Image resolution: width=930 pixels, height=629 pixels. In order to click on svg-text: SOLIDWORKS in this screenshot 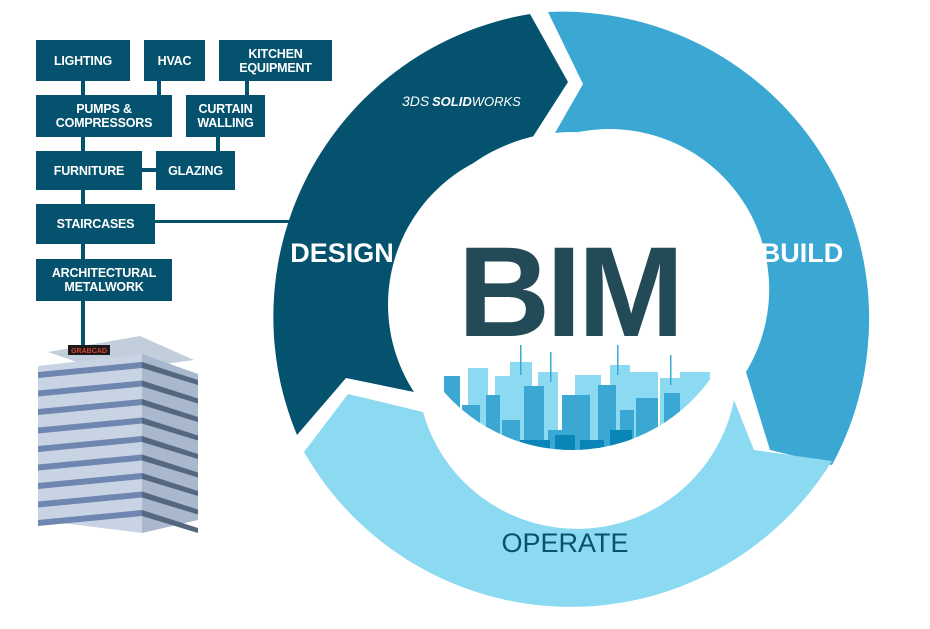, I will do `click(476, 101)`.